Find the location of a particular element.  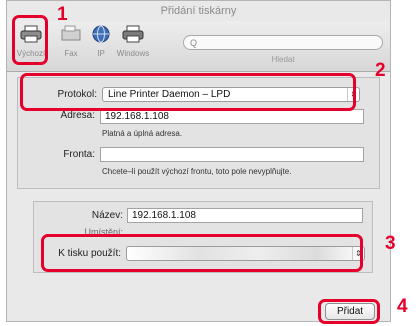

search-icon: Q is located at coordinates (194, 43).